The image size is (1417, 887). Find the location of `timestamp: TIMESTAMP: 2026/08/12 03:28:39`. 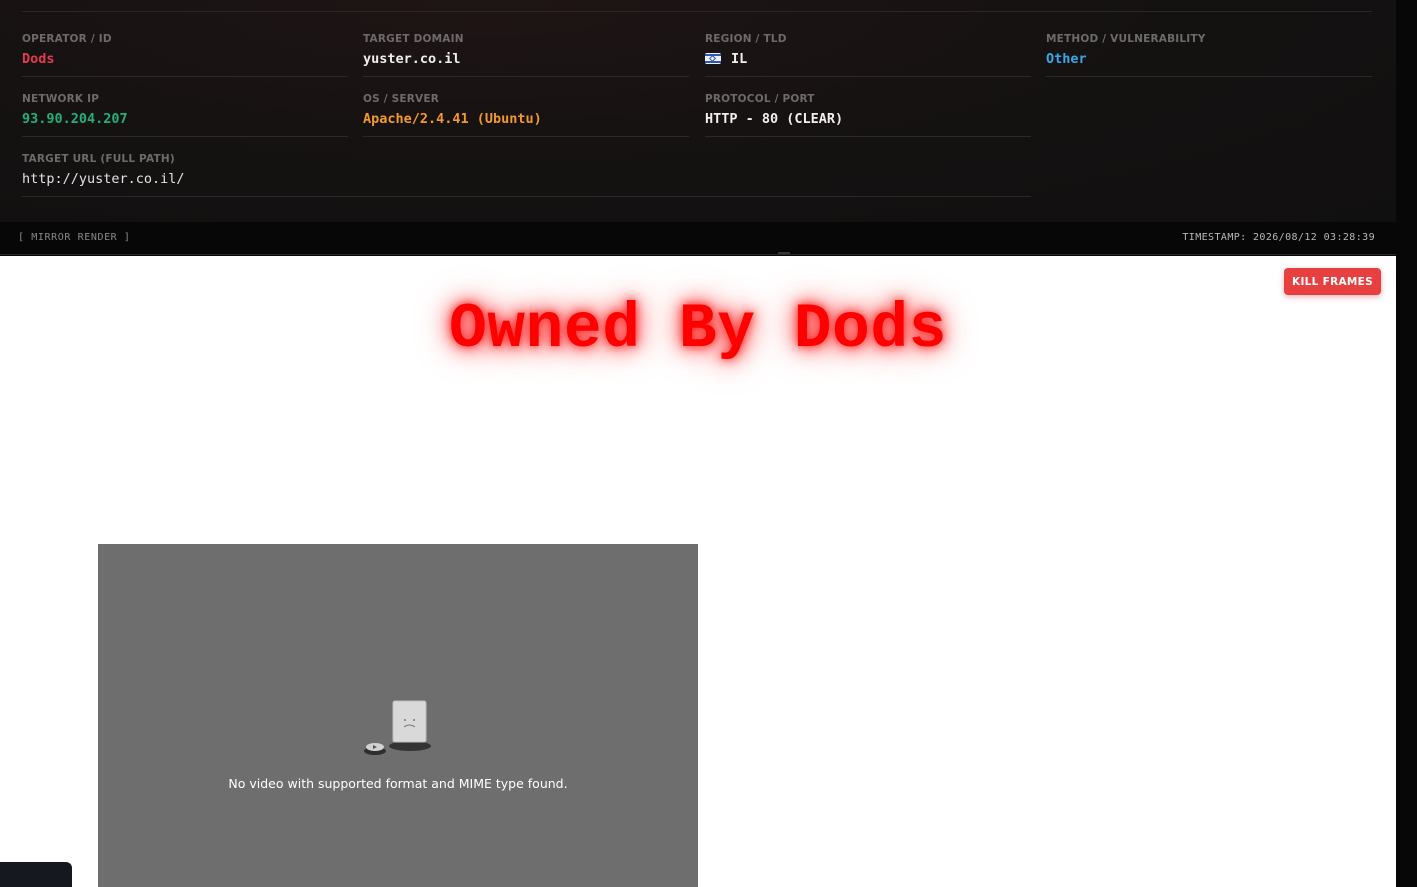

timestamp: TIMESTAMP: 2026/08/12 03:28:39 is located at coordinates (1278, 237).